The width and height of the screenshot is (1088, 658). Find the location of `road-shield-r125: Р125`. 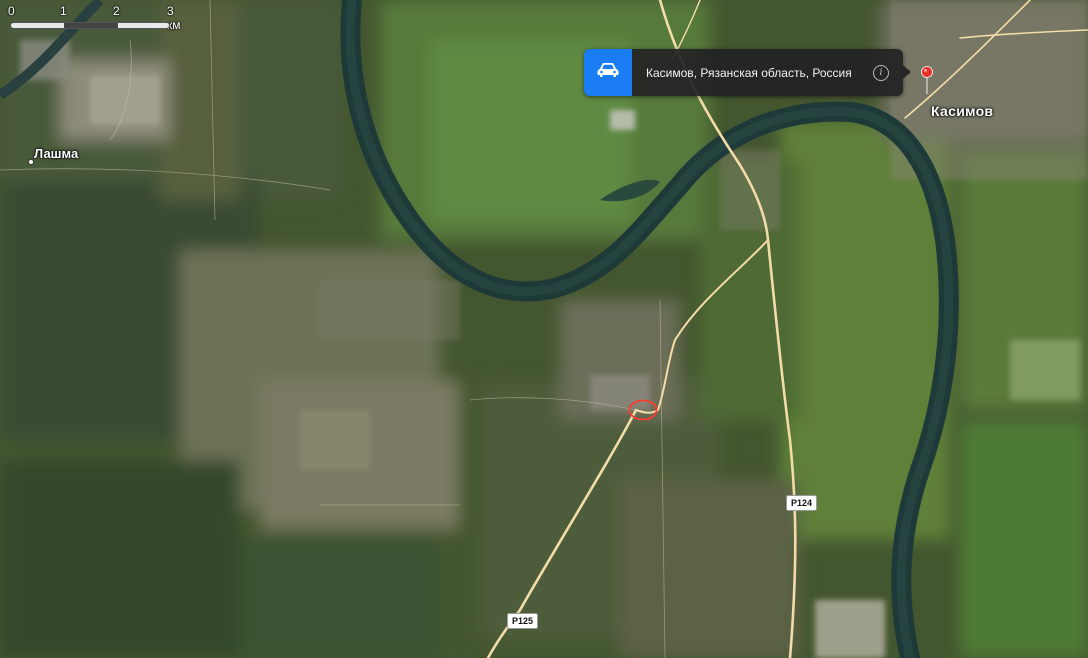

road-shield-r125: Р125 is located at coordinates (523, 621).